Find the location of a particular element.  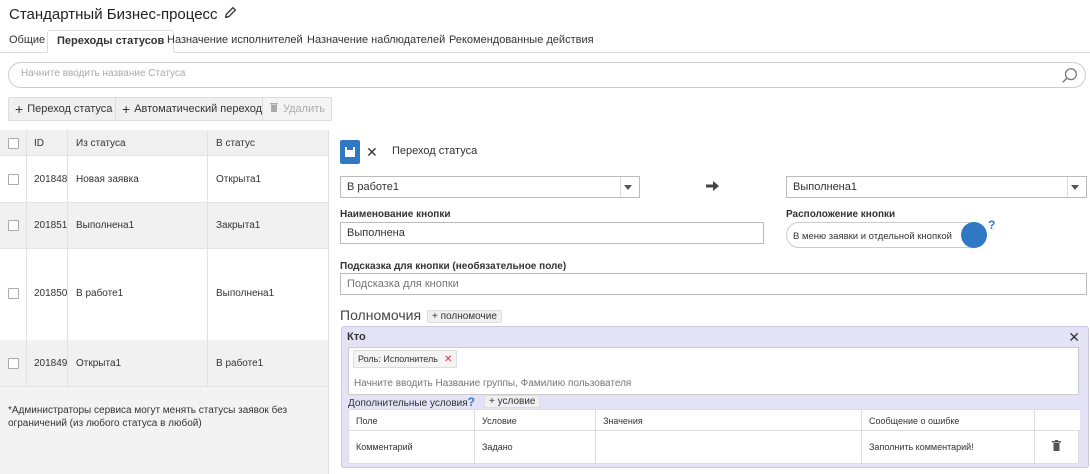

tab-observers: Назначение наблюдателей is located at coordinates (376, 41).